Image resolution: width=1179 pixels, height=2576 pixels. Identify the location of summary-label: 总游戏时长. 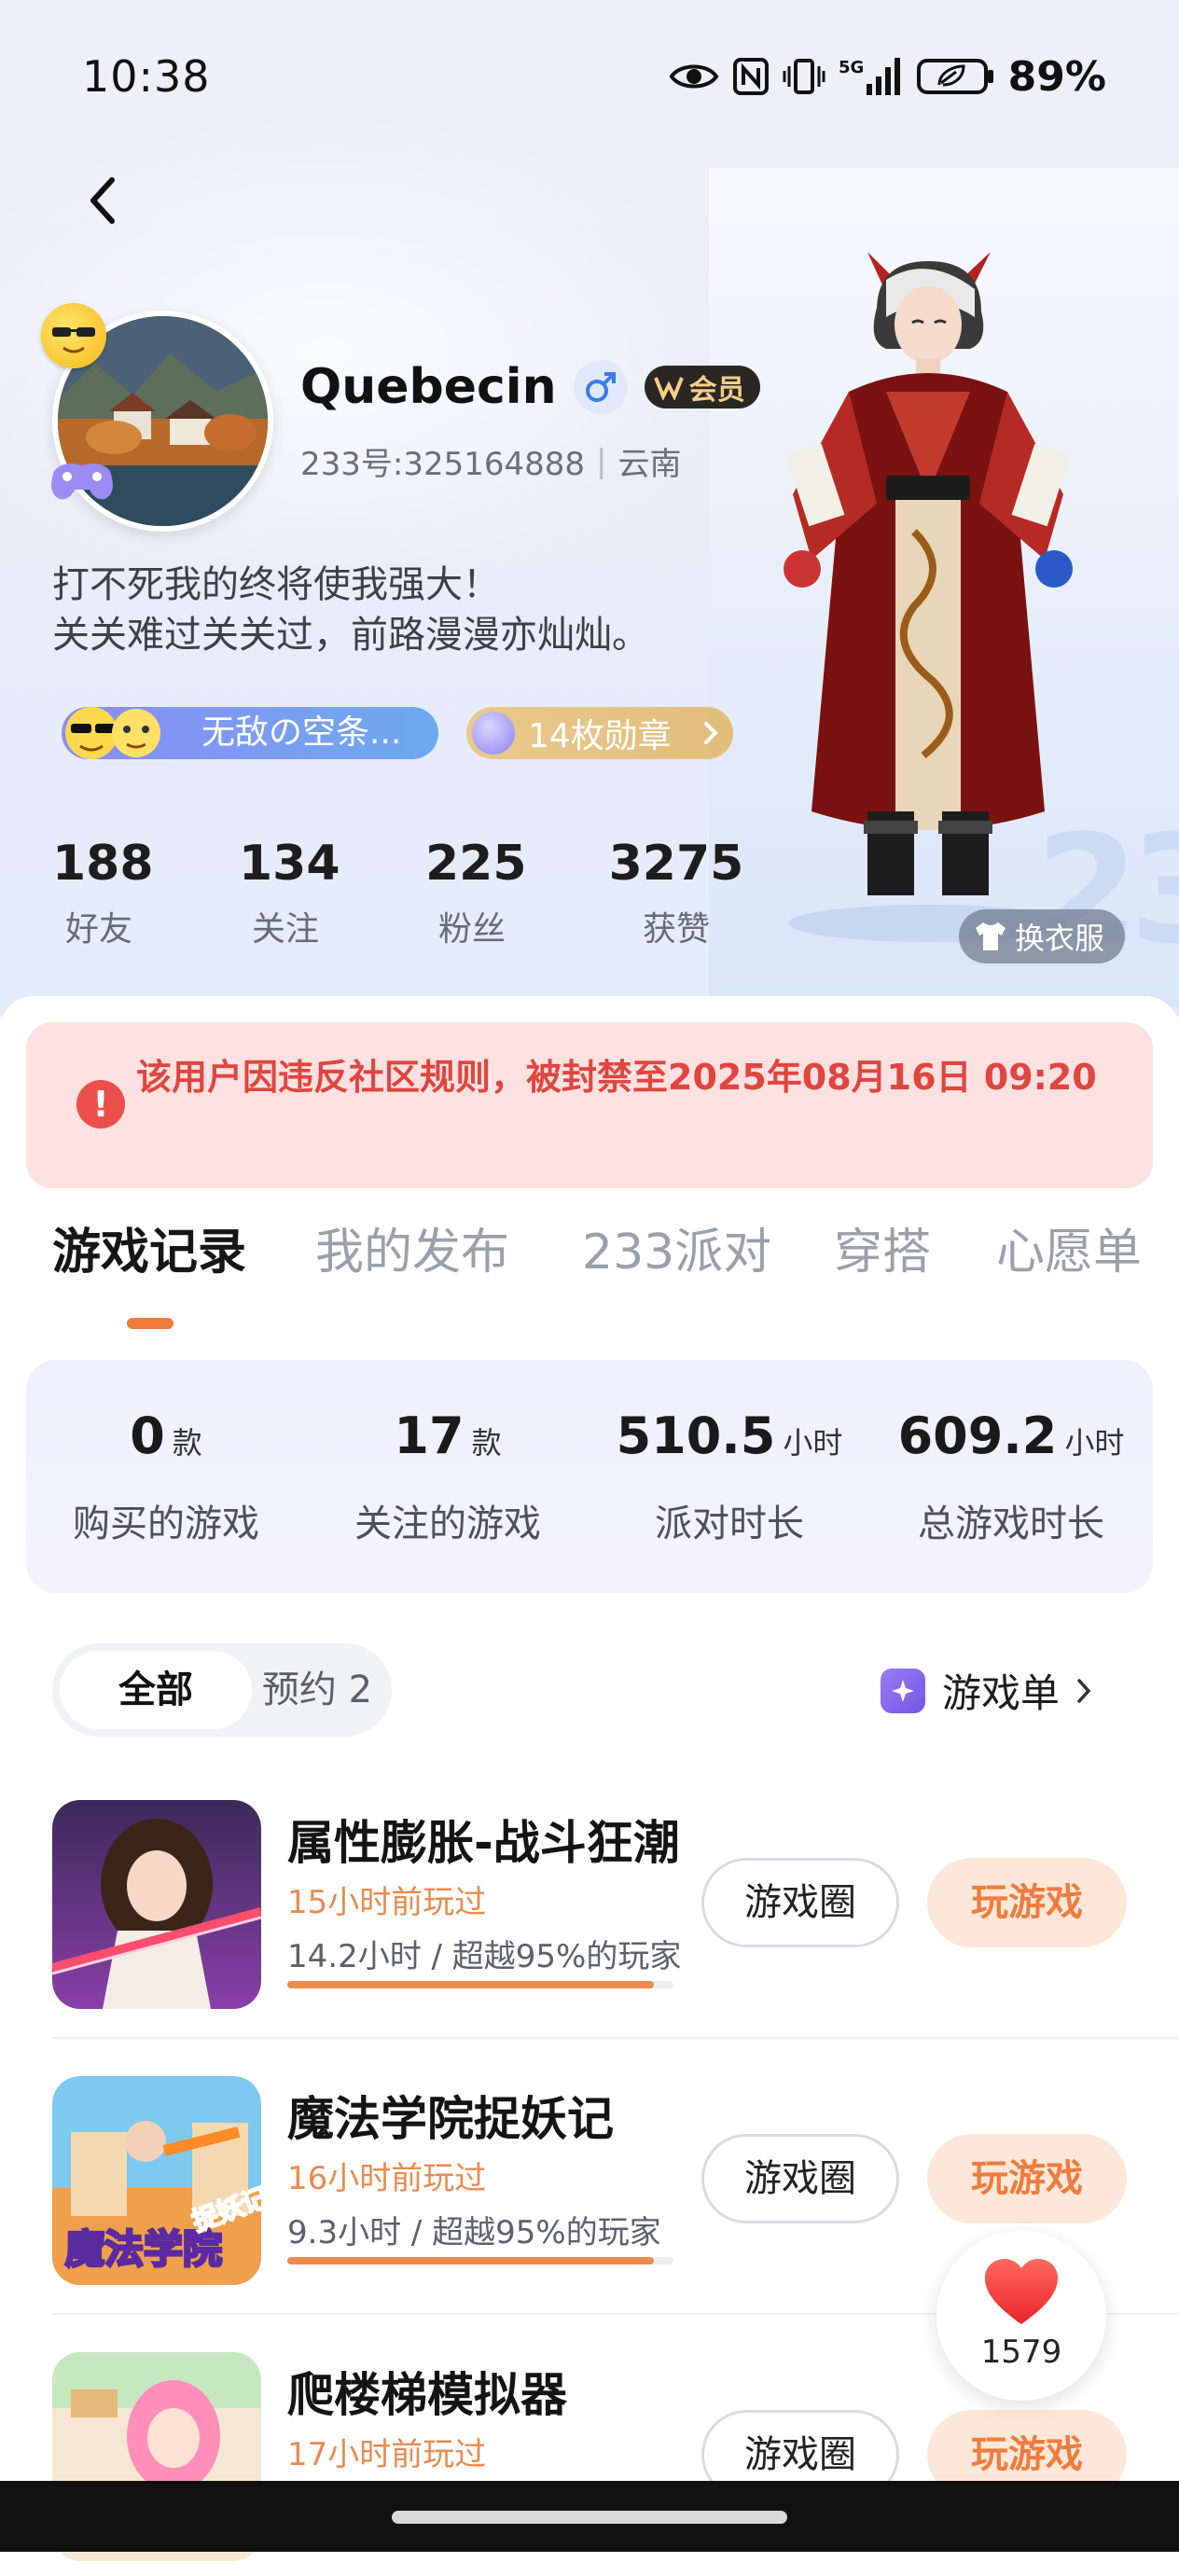
(1011, 1524).